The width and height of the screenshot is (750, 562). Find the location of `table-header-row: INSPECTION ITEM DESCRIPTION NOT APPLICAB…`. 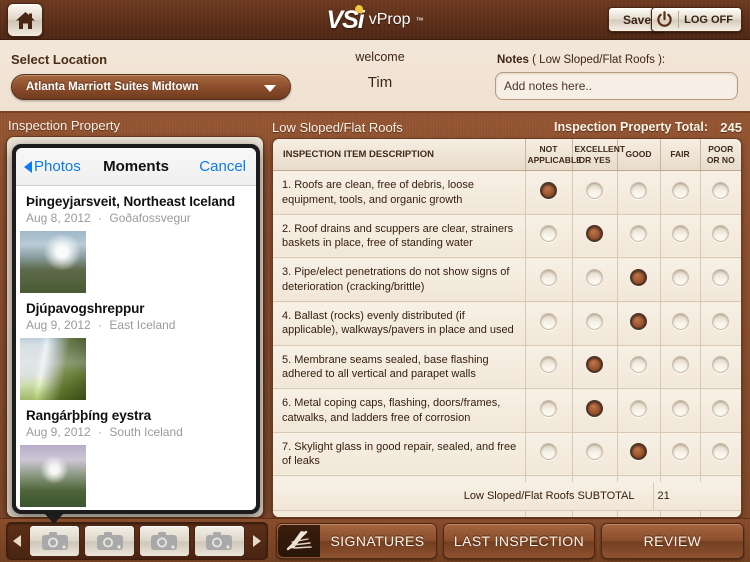

table-header-row: INSPECTION ITEM DESCRIPTION NOT APPLICAB… is located at coordinates (507, 155).